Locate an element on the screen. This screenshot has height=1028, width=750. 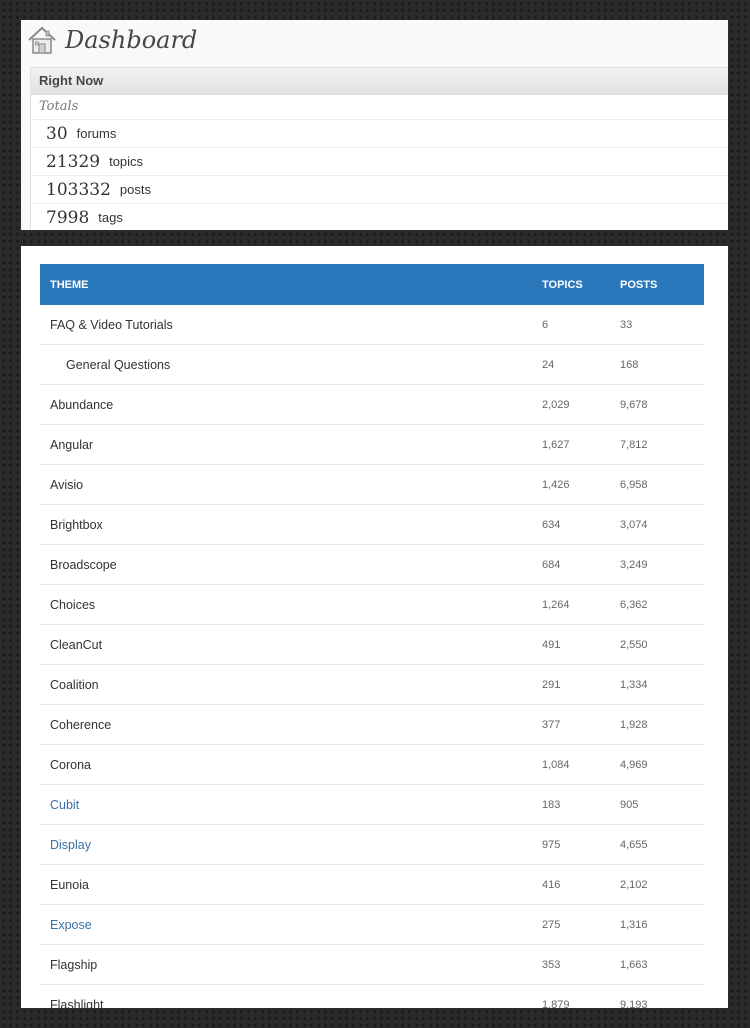
table-row: Angular 1,627 7,812 is located at coordinates (372, 445).